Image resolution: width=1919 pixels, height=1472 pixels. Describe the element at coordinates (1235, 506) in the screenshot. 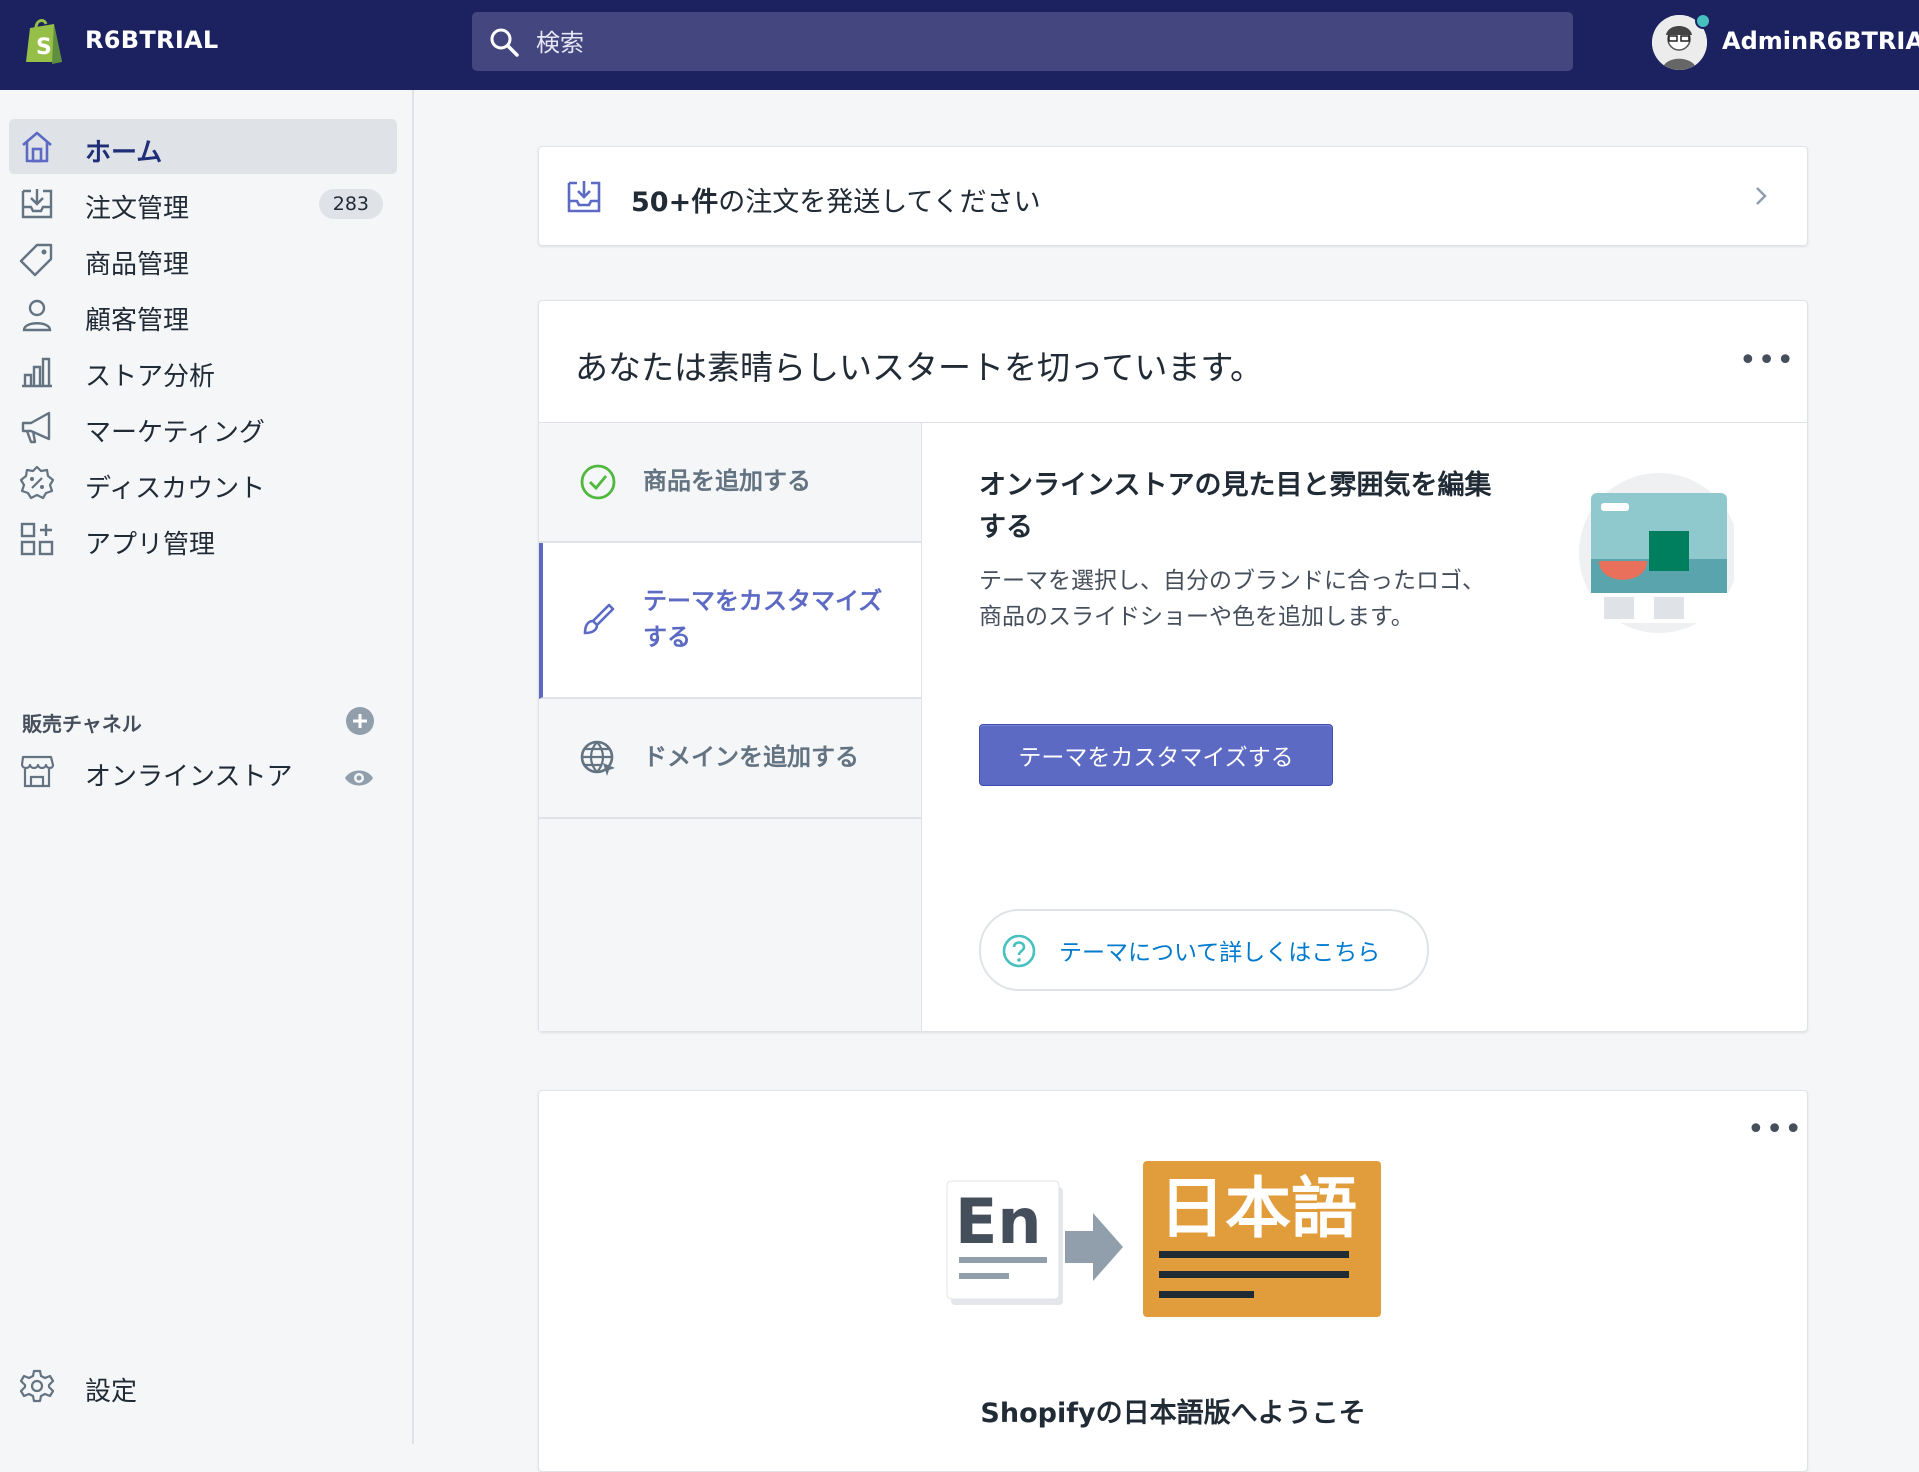

I see `panel-title: オンラインストアの見た目と雰囲気を編集する` at that location.